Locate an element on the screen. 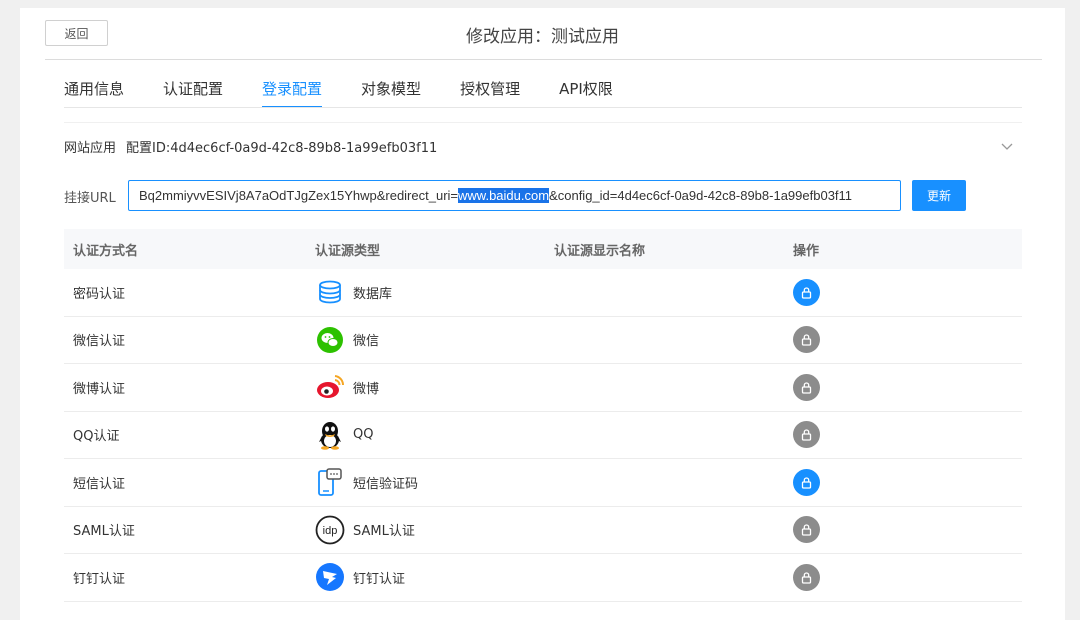 This screenshot has width=1080, height=620. app-type-label: 网站应用 is located at coordinates (90, 148).